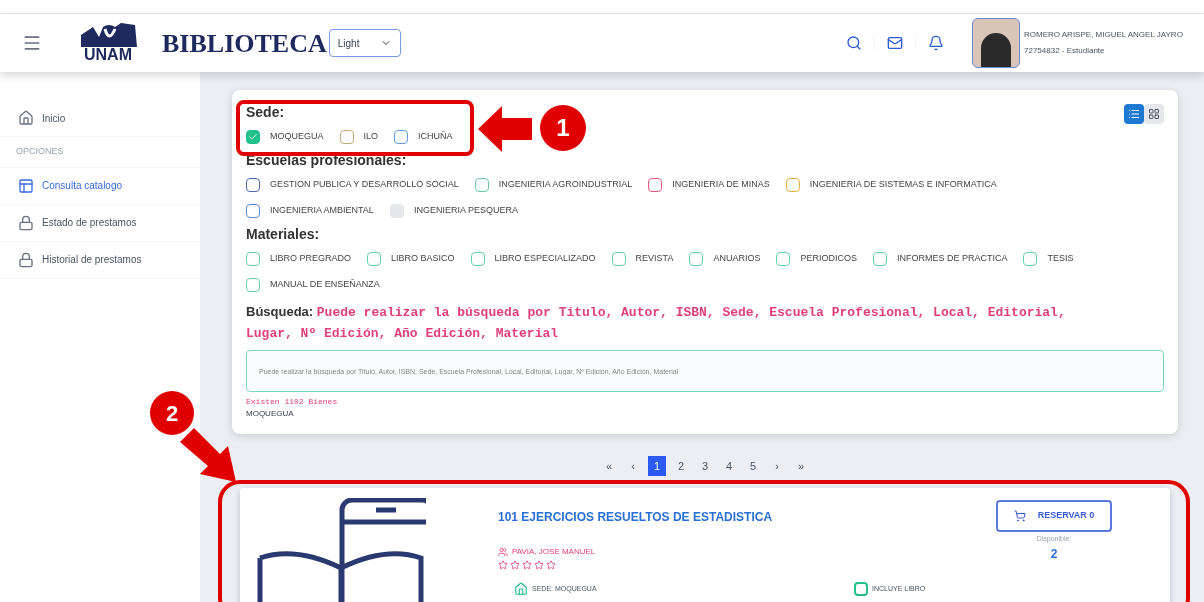  I want to click on filter-checkbox: MOQUEGUA, so click(285, 137).